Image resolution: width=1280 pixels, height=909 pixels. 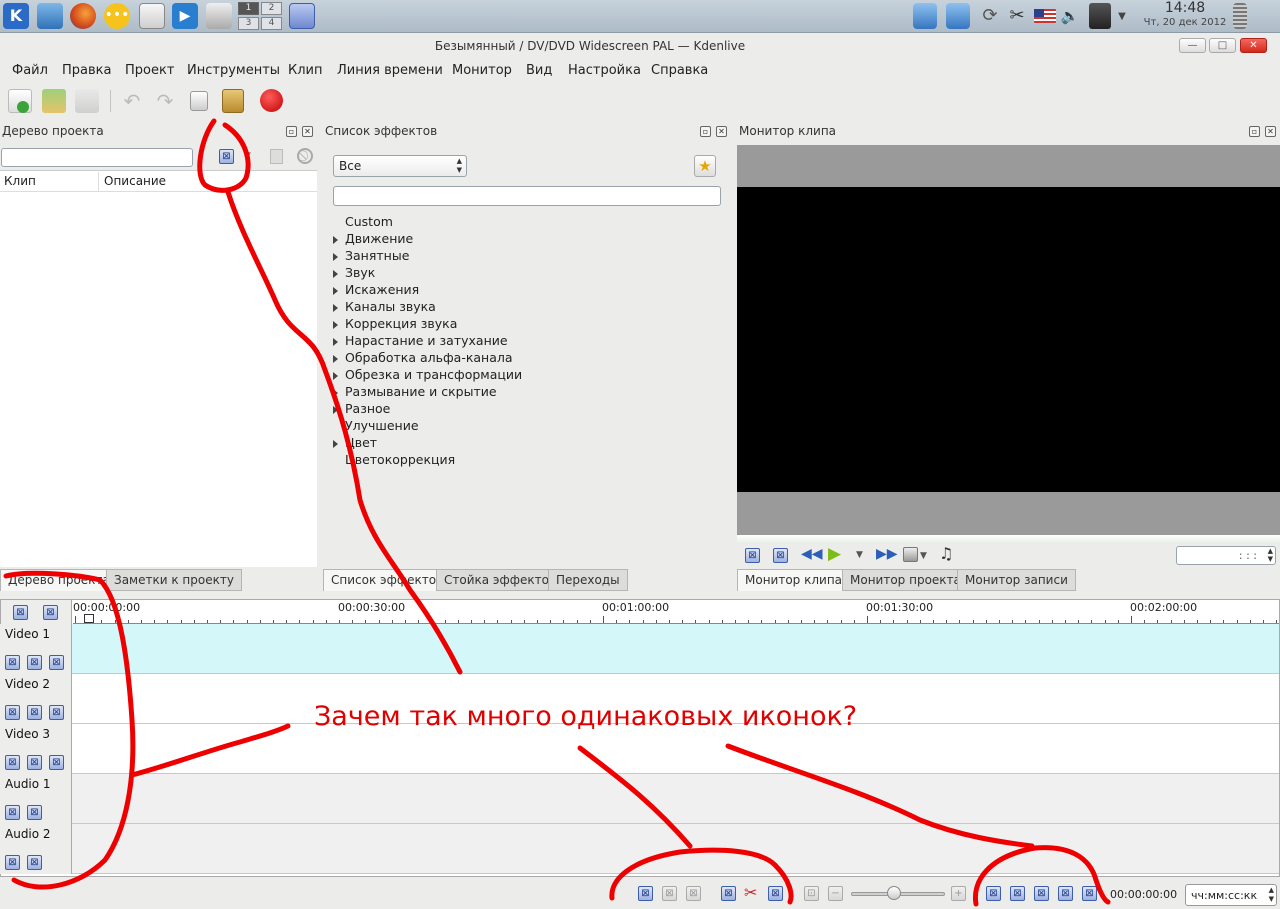 I want to click on effect-category-item: Размывание и скрытие, so click(x=421, y=391).